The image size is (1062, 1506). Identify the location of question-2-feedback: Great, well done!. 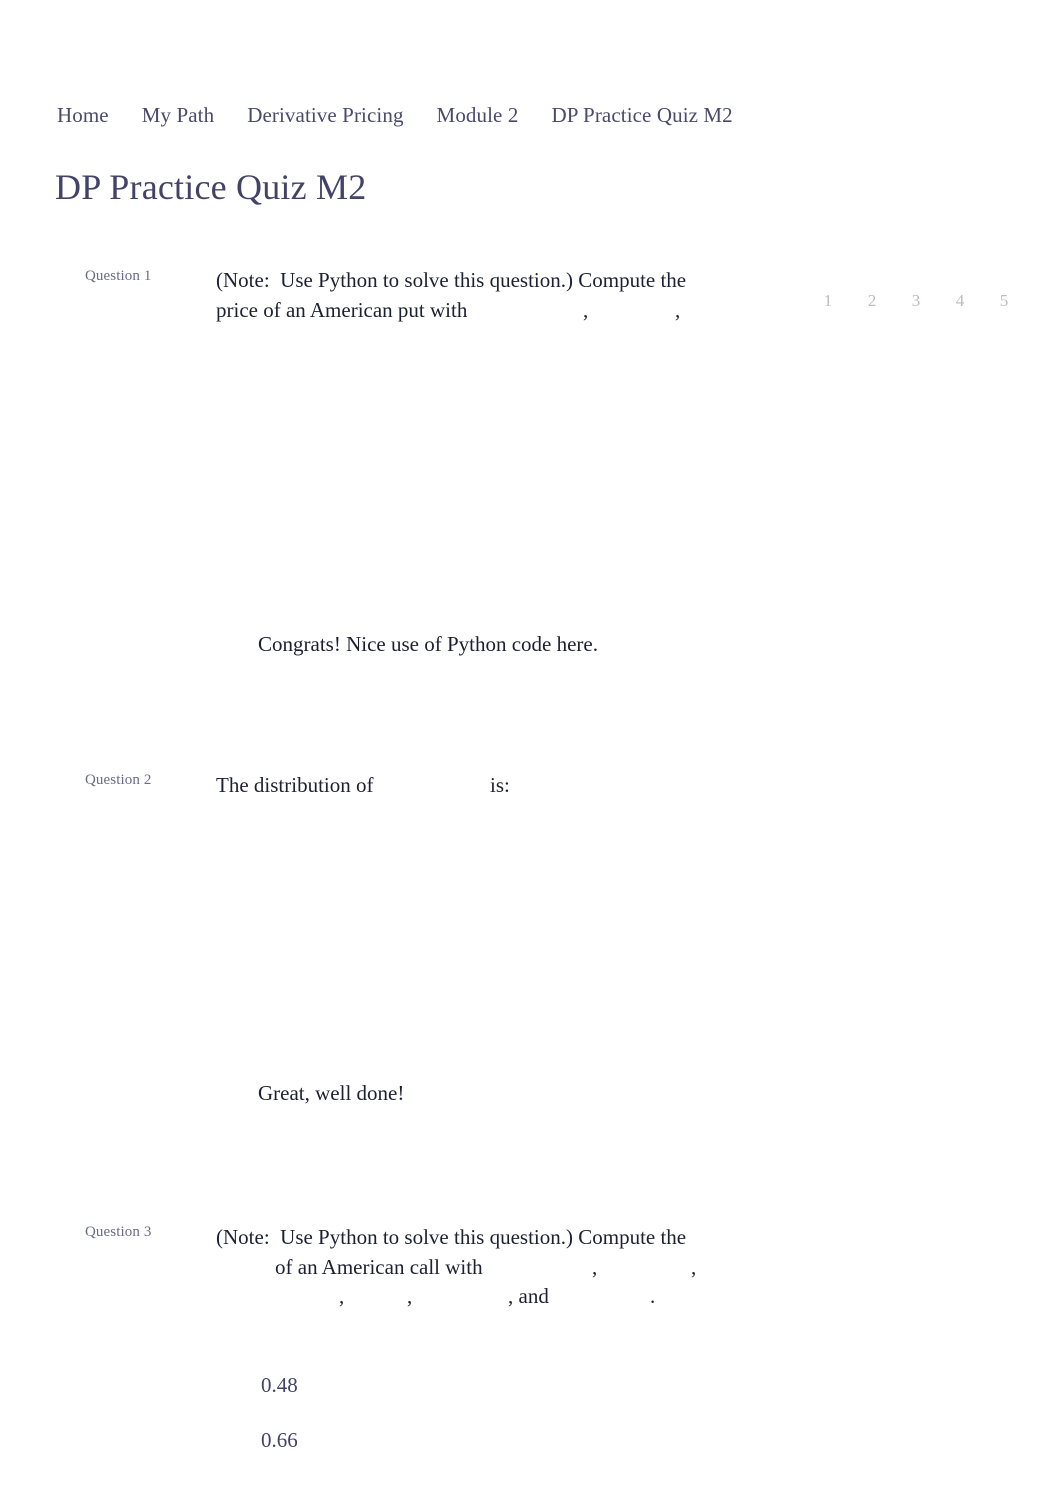
(331, 1093).